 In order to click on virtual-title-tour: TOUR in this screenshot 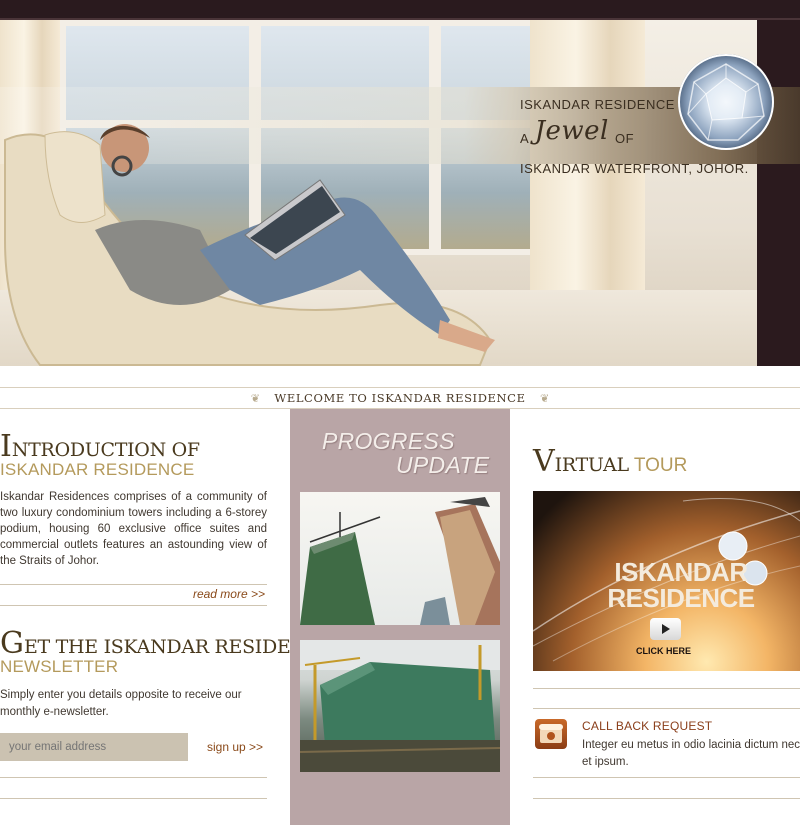, I will do `click(660, 465)`.